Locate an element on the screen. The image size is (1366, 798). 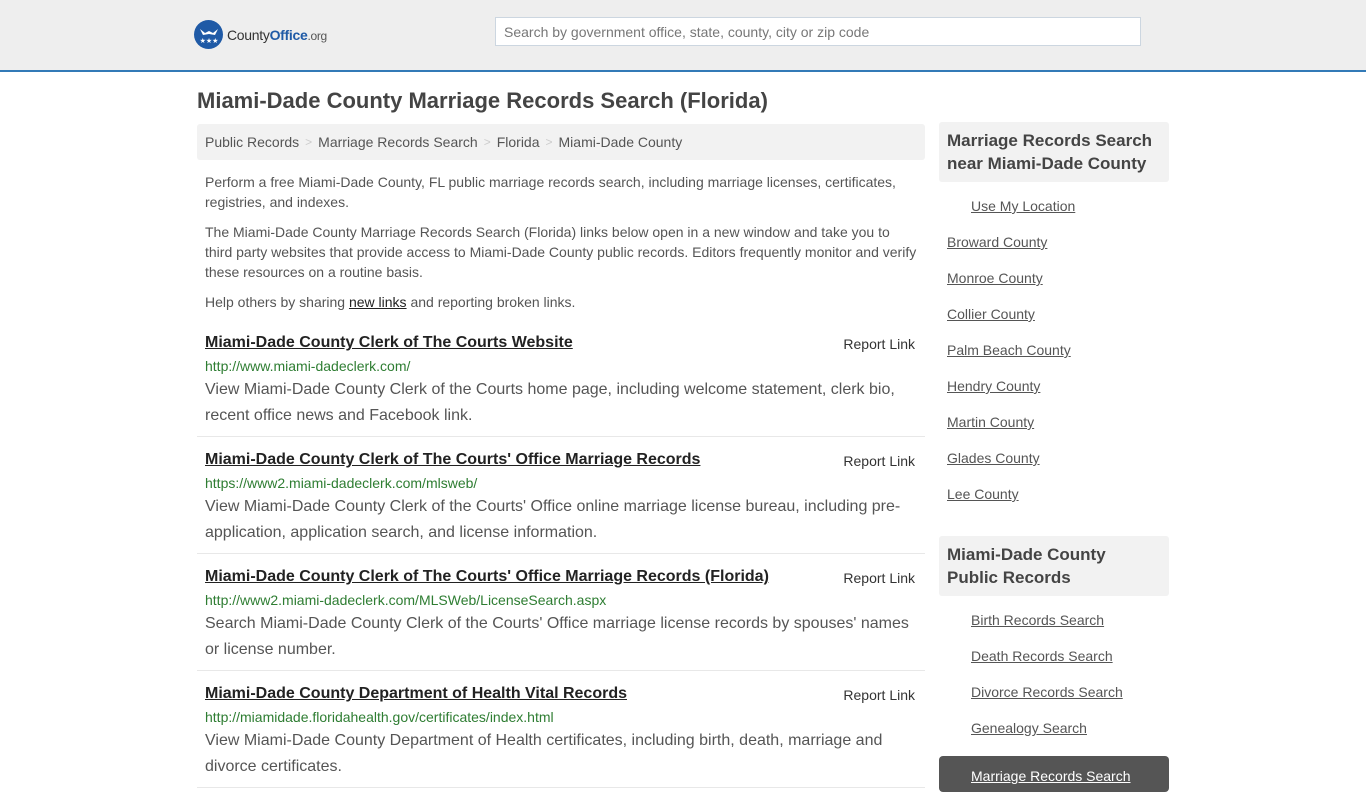
list-item: Monroe County is located at coordinates (1054, 286).